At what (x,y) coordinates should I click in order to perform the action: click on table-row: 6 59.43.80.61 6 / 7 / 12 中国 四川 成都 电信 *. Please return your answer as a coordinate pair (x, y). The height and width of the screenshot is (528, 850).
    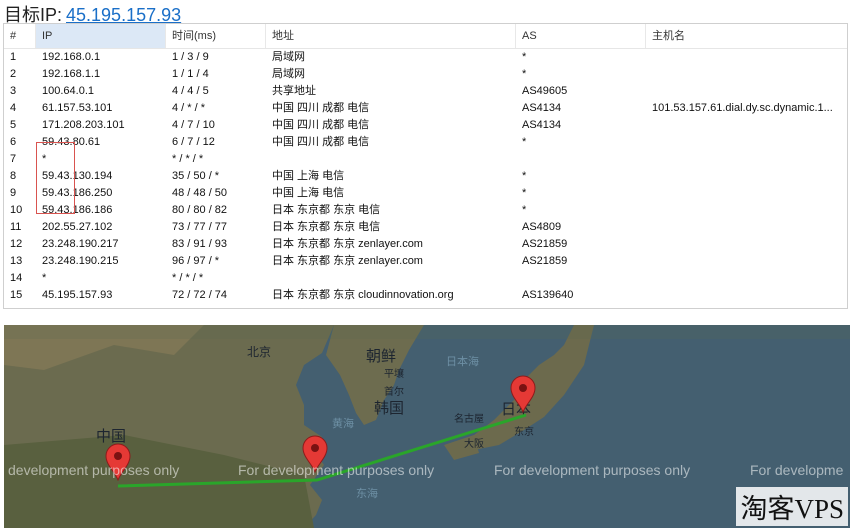
    Looking at the image, I should click on (425, 142).